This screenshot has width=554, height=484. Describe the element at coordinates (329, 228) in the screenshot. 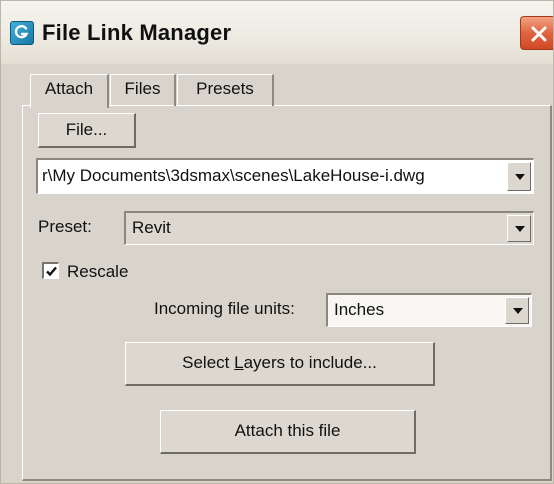

I see `preset-dropdown: Revit` at that location.